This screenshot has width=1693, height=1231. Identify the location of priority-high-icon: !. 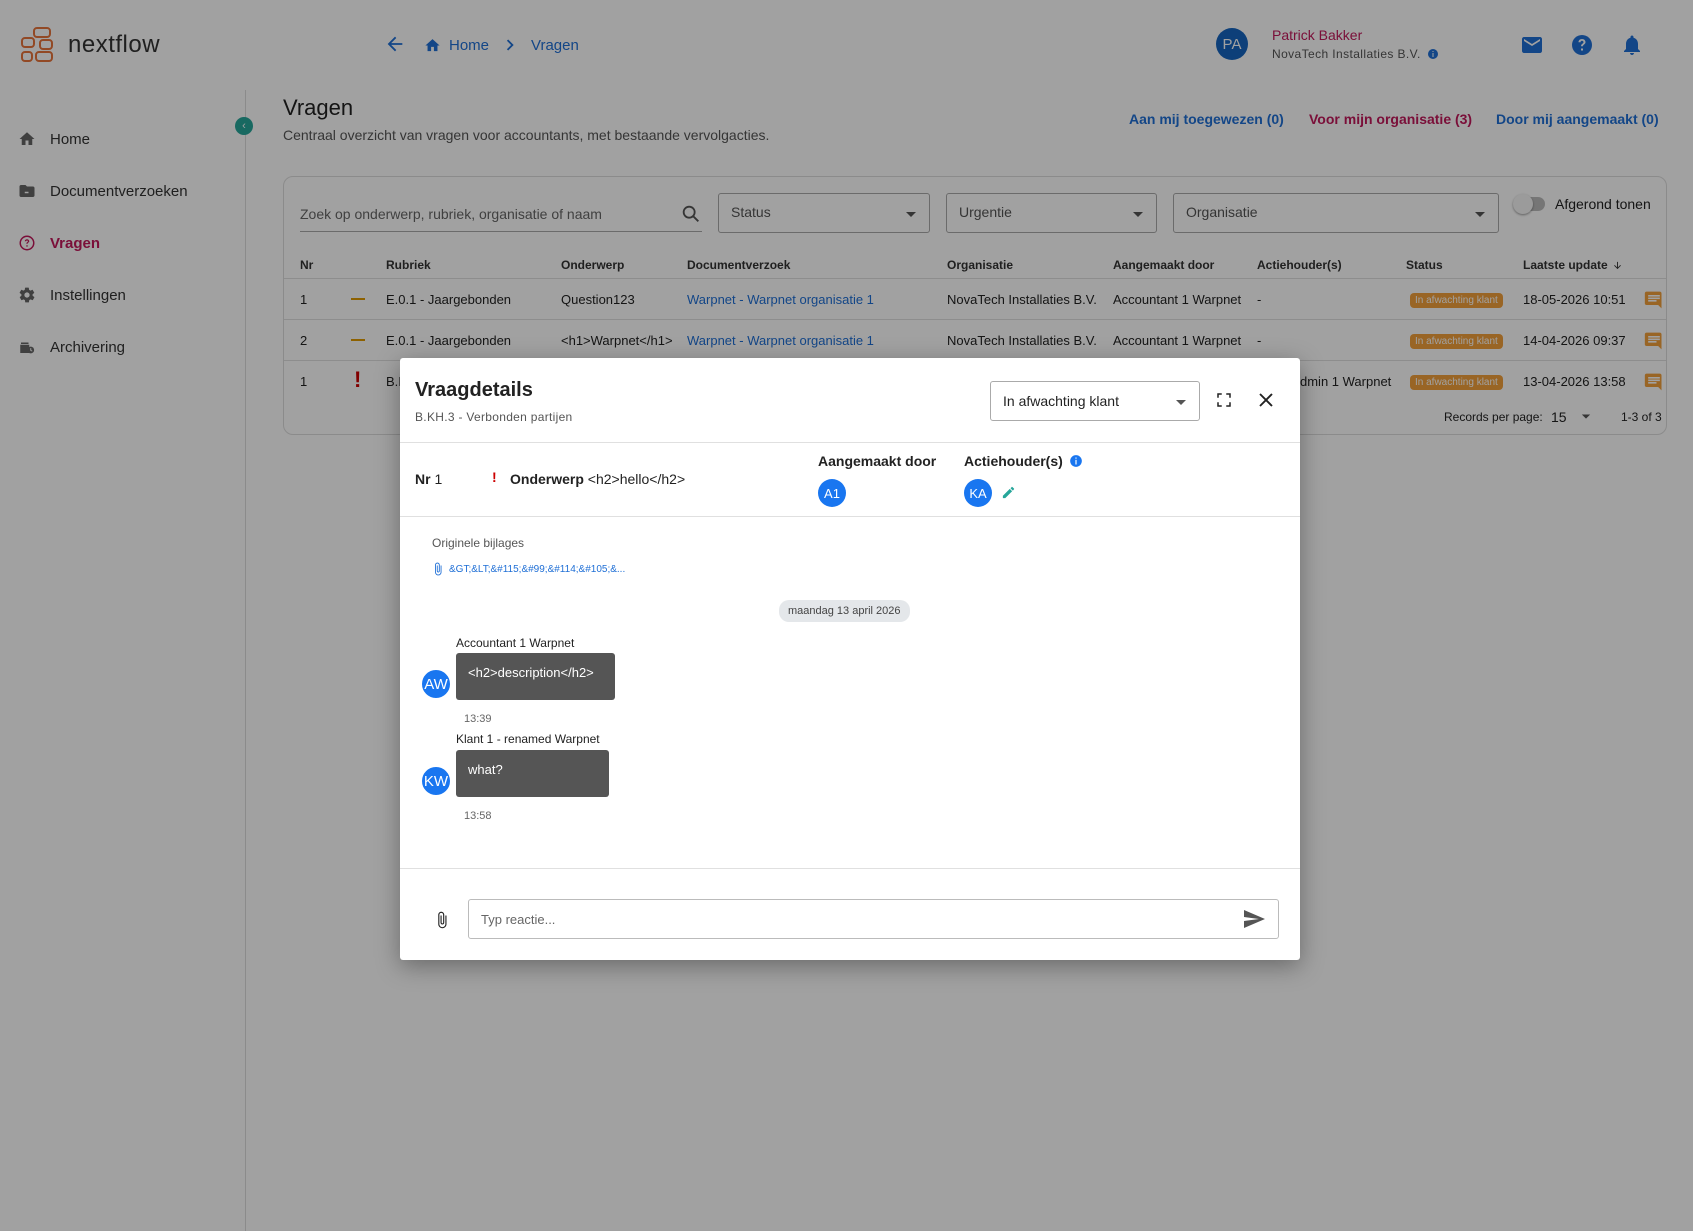
(494, 477).